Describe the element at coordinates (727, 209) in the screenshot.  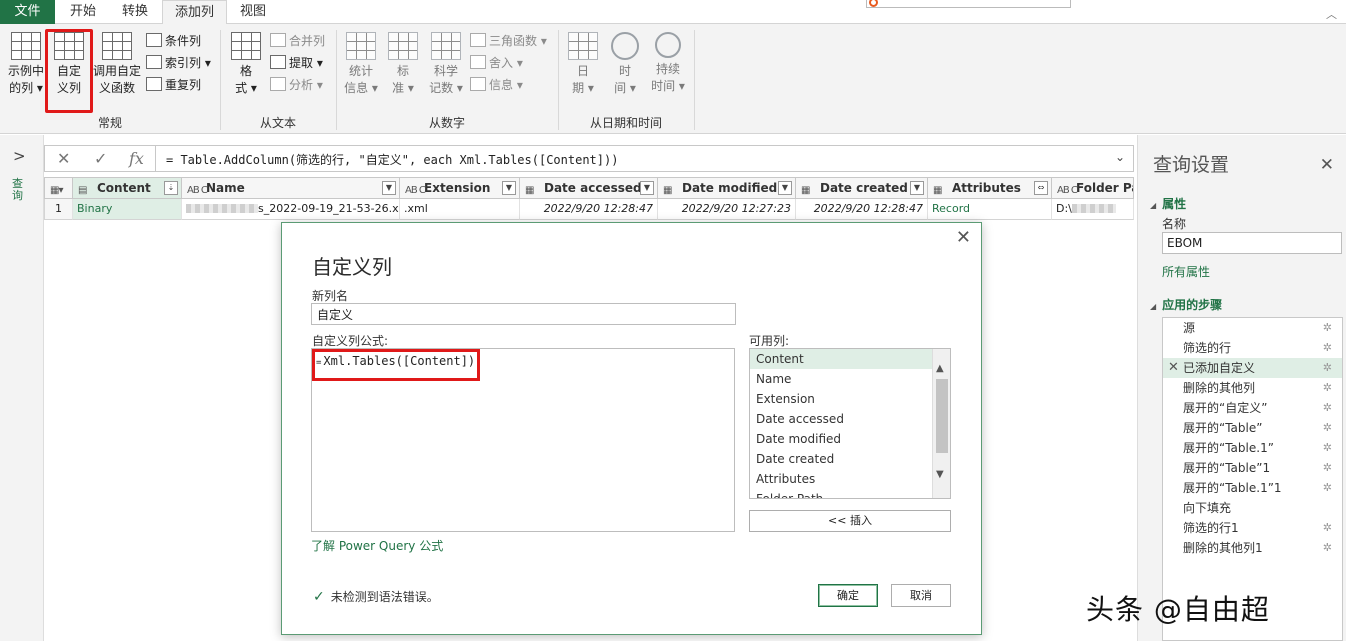
I see `cell-date-modified: 2022/9/20 12:27:23` at that location.